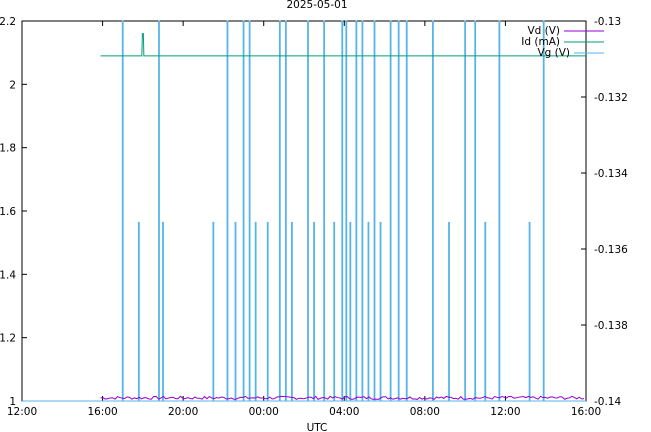 This screenshot has height=432, width=651. Describe the element at coordinates (611, 250) in the screenshot. I see `y2-tick-label: -0.136` at that location.